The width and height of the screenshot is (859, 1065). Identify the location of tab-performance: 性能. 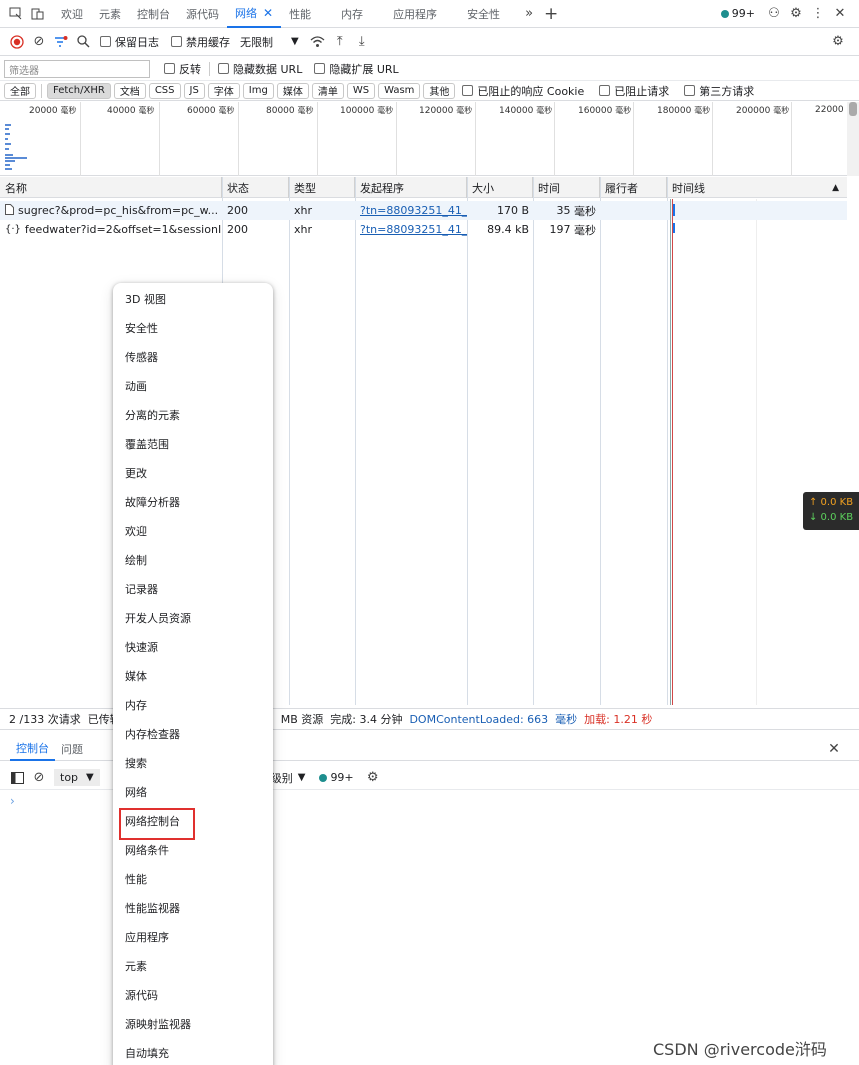
(300, 14).